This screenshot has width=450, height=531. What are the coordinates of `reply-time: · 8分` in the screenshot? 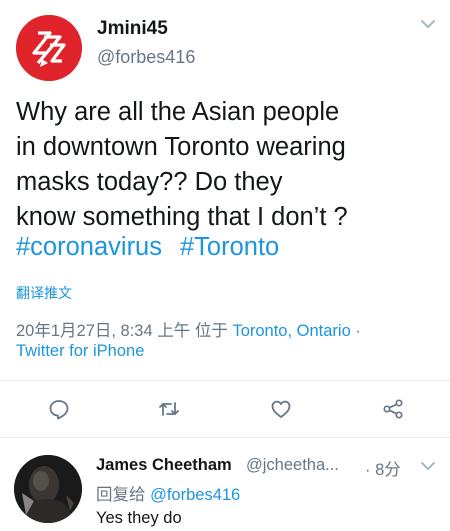 It's located at (383, 470).